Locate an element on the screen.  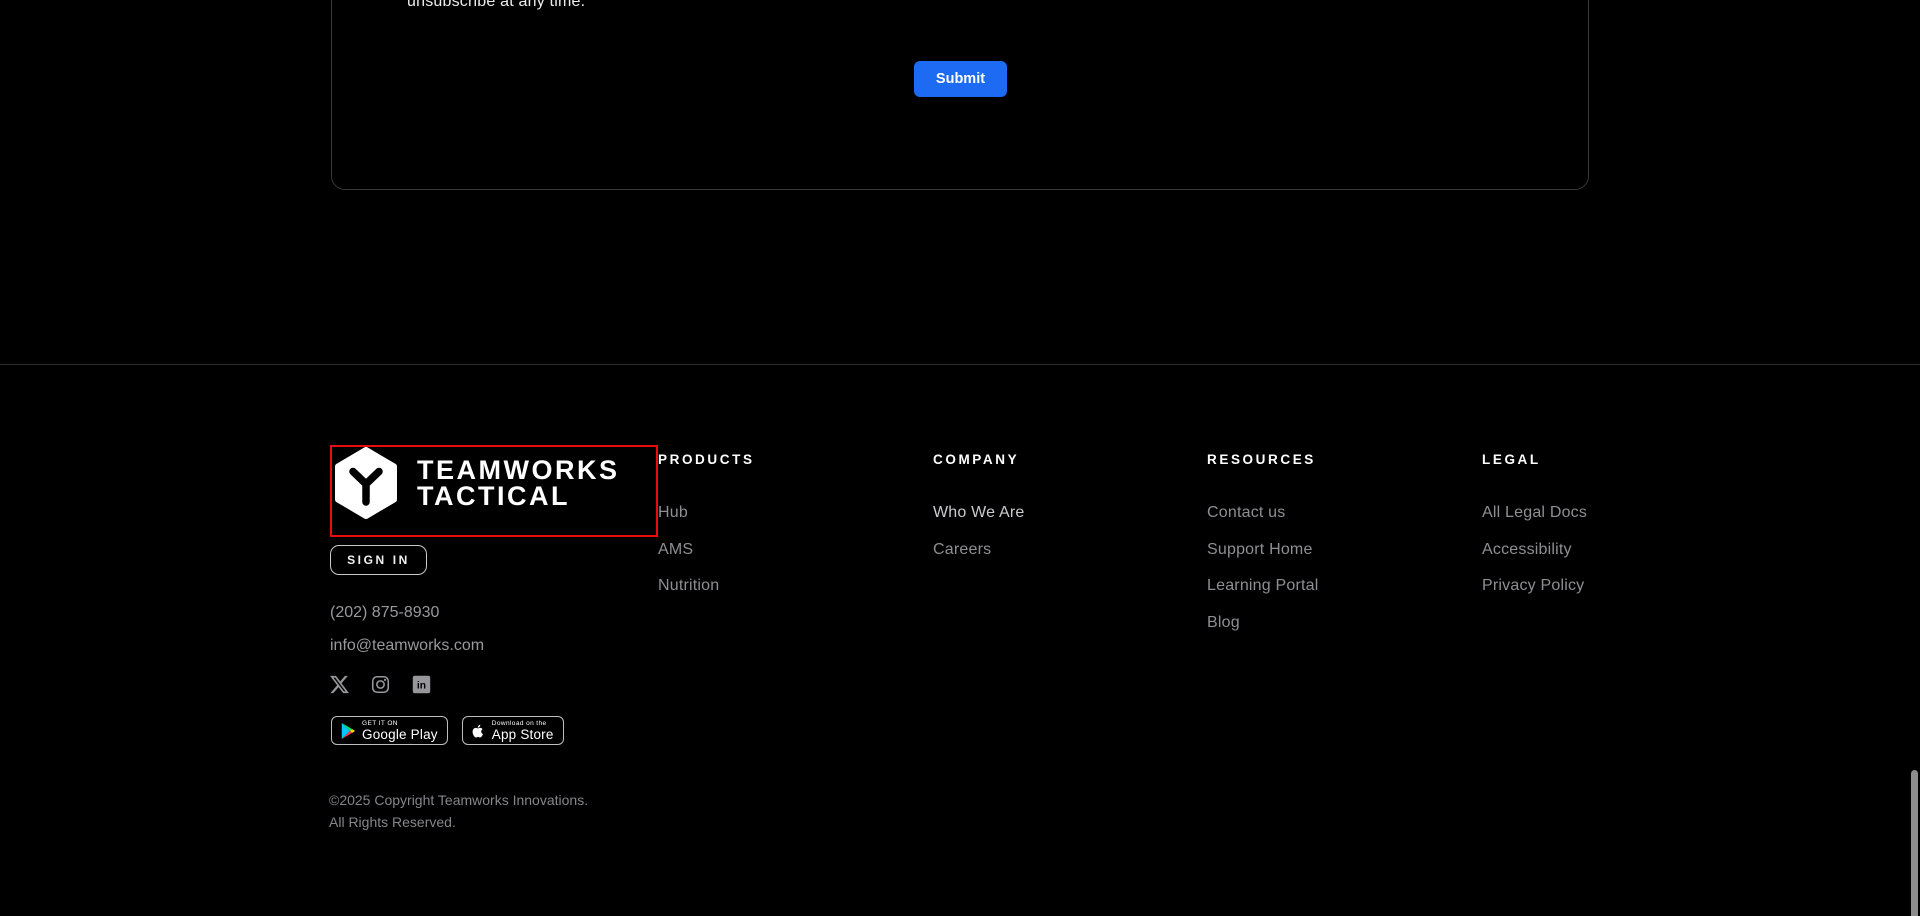
footer-divider is located at coordinates (960, 364).